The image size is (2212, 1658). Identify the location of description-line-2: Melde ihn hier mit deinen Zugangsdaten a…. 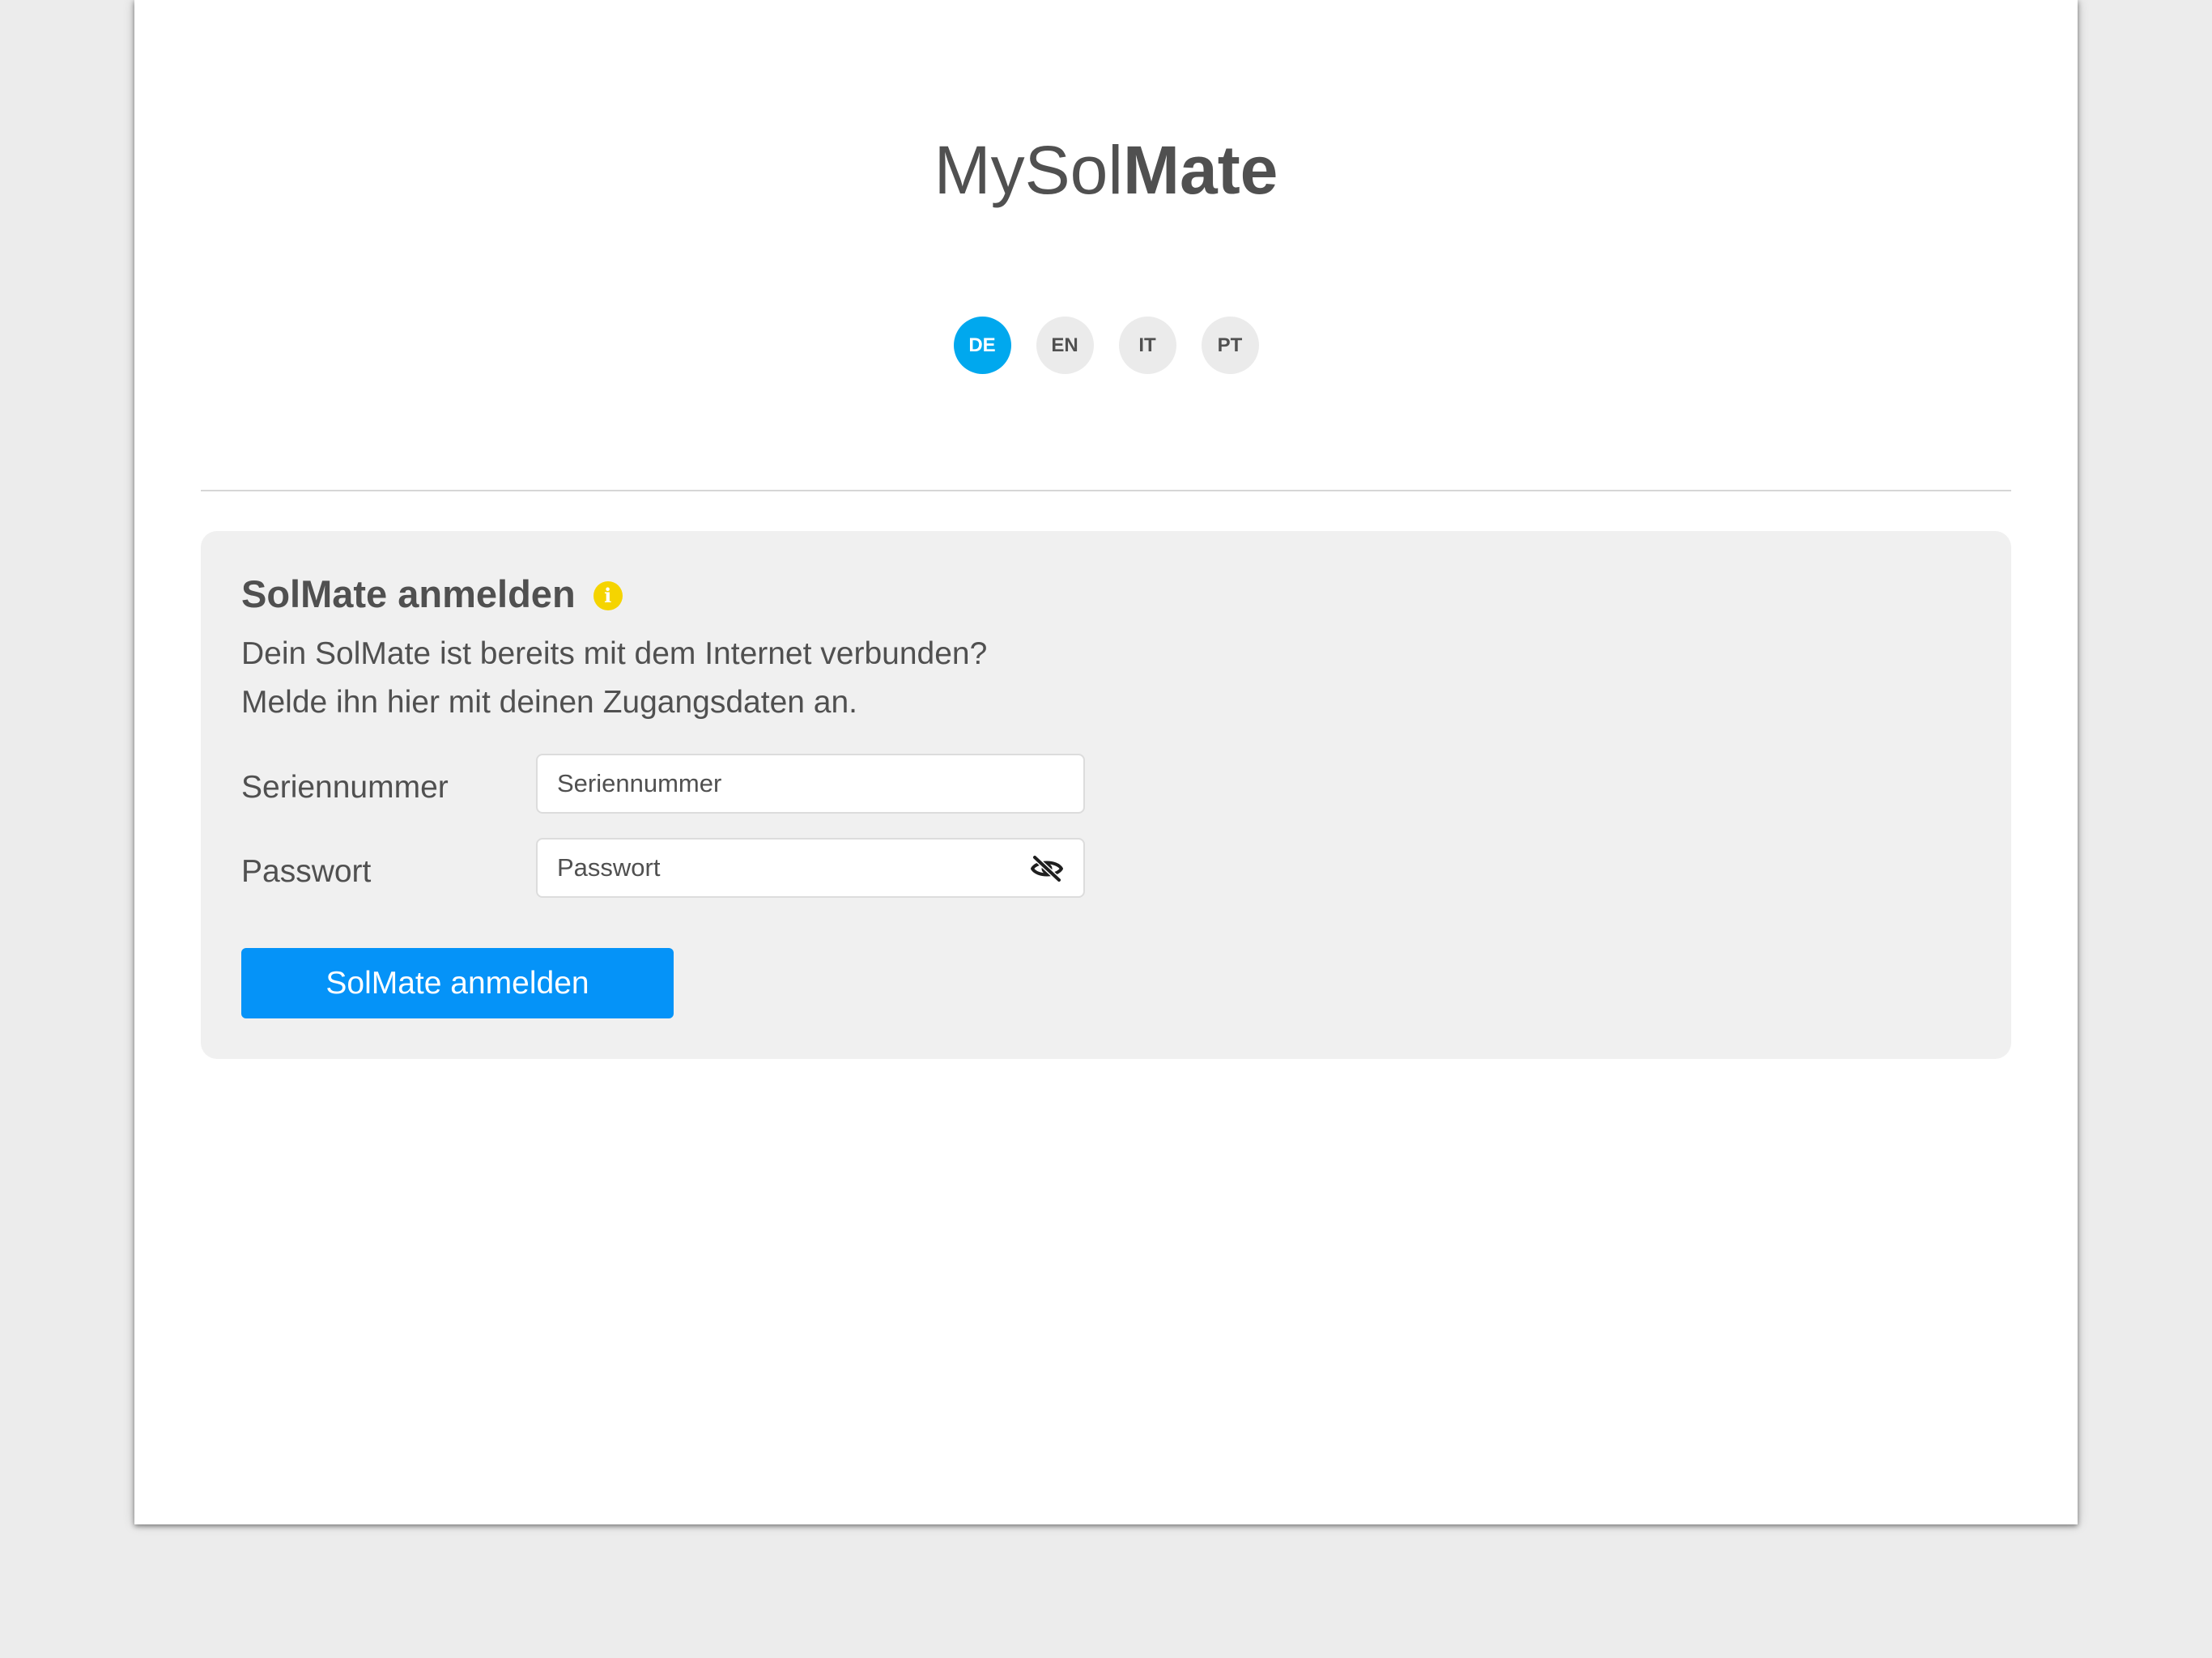
(549, 702).